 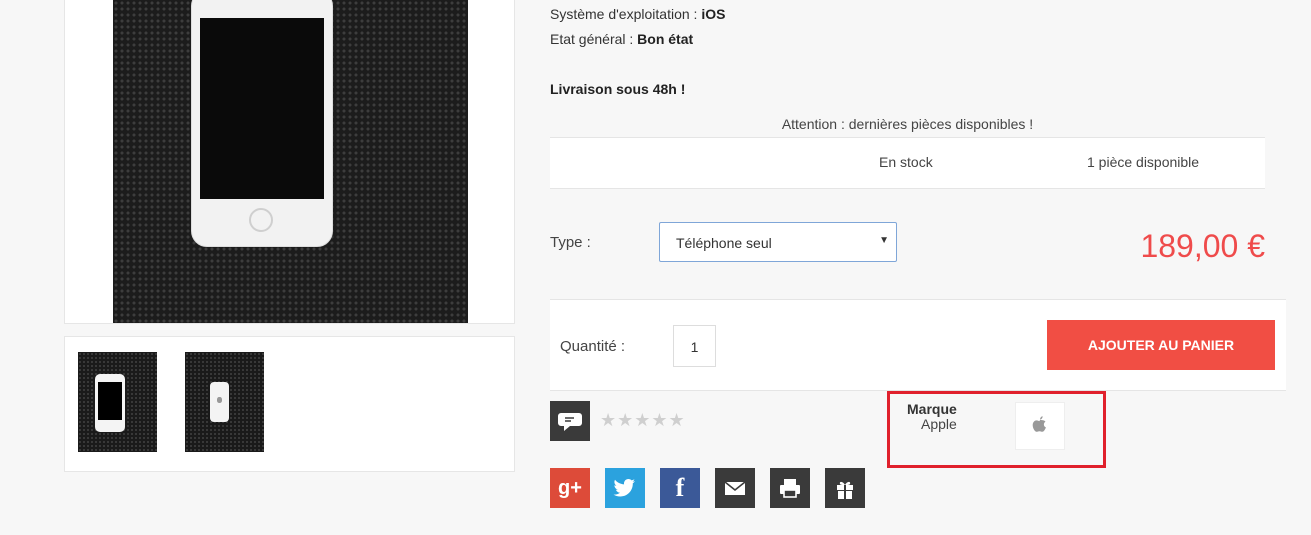 I want to click on type-label: Type :, so click(x=570, y=242).